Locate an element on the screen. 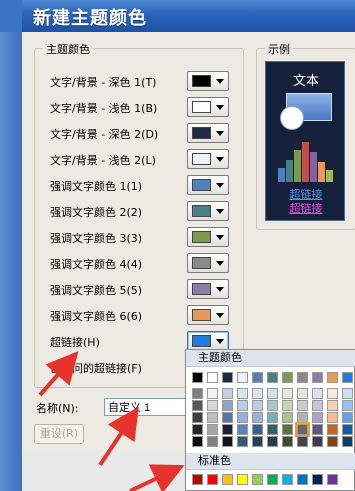 The height and width of the screenshot is (491, 355). row-label: 强调文字颜色 4(4) is located at coordinates (96, 264).